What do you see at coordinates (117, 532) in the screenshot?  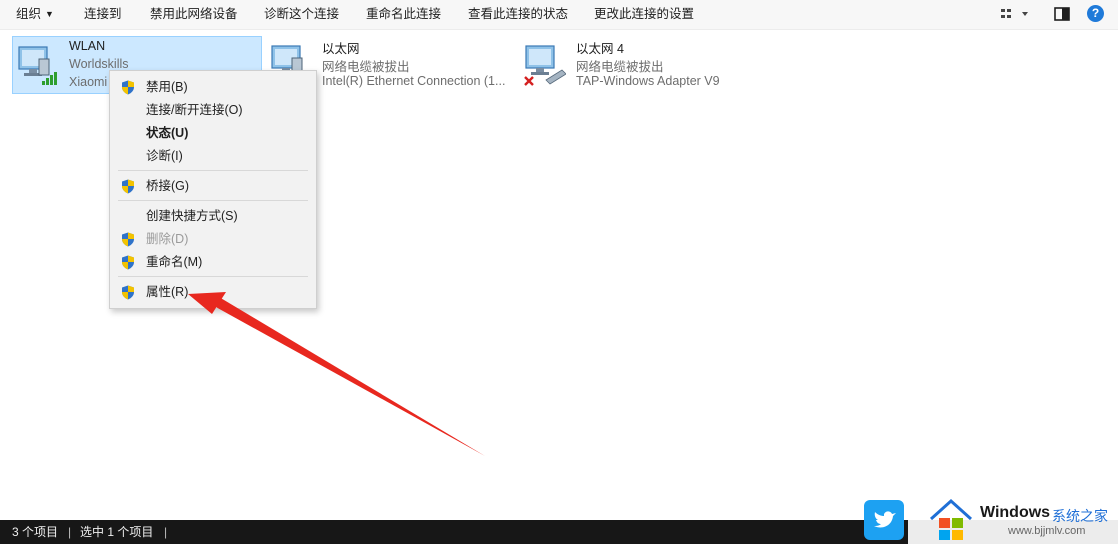 I see `selected-count: 选中 1 个项目` at bounding box center [117, 532].